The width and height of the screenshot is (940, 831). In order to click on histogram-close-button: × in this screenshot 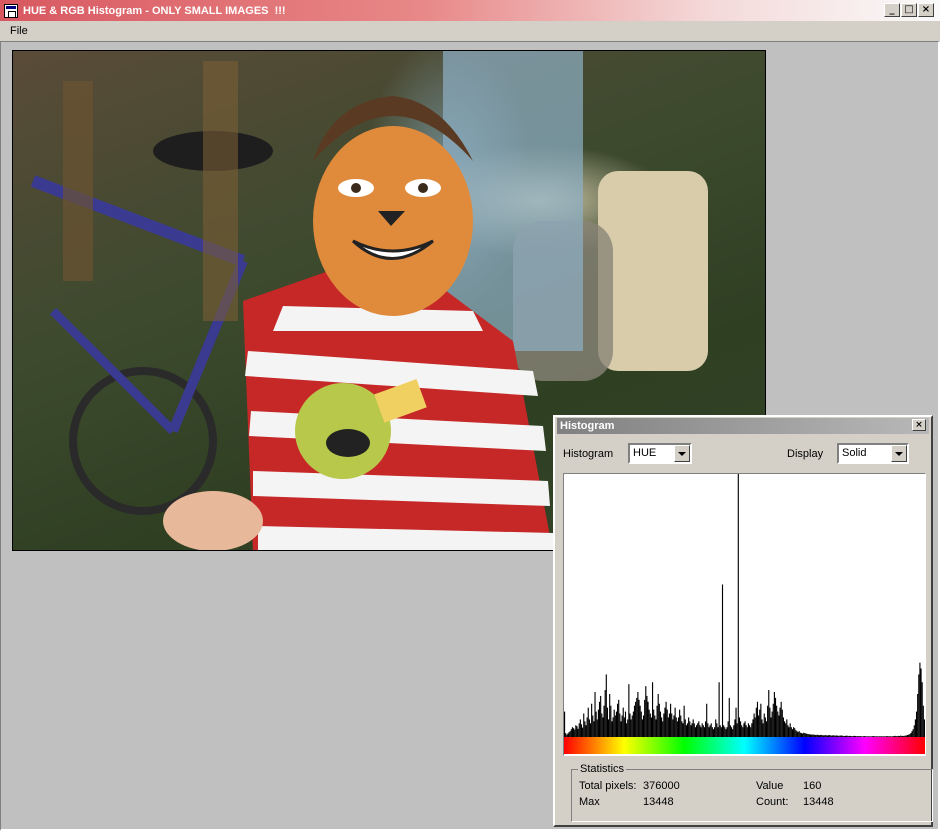, I will do `click(919, 425)`.